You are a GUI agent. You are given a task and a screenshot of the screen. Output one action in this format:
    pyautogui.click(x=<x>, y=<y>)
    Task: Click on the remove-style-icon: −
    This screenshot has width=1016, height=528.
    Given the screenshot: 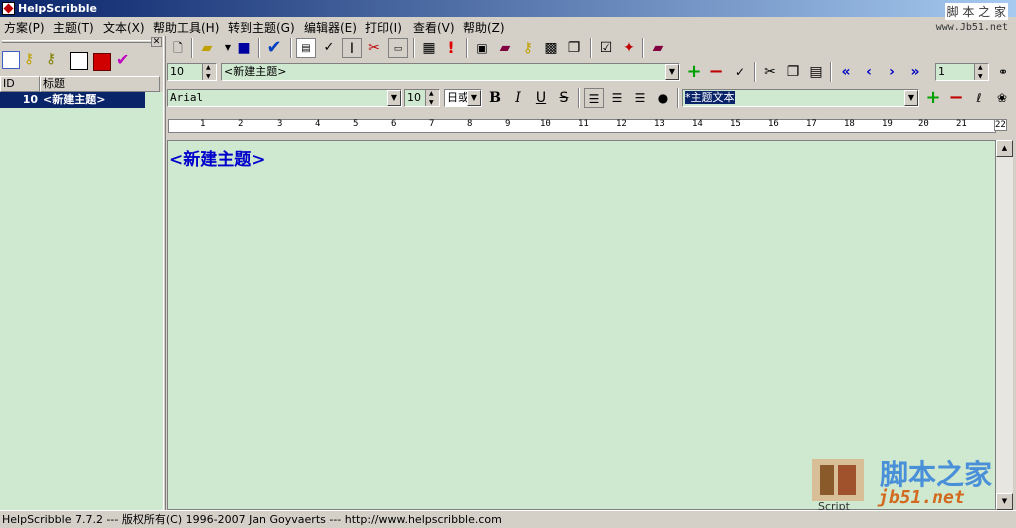 What is the action you would take?
    pyautogui.click(x=956, y=98)
    